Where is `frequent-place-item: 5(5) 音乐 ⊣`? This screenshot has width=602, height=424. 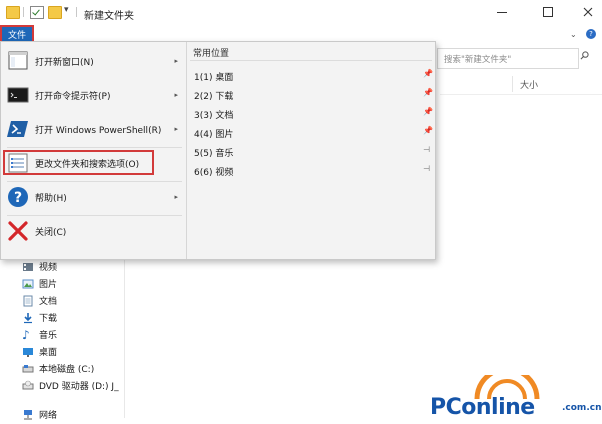
frequent-place-item: 5(5) 音乐 ⊣ is located at coordinates (315, 151).